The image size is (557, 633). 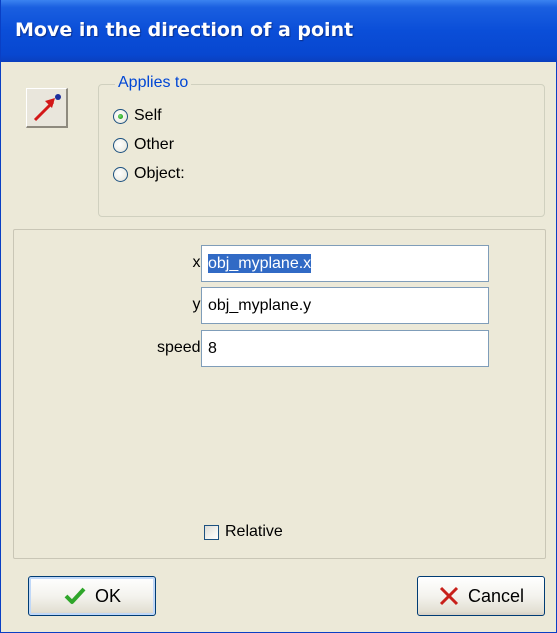 I want to click on relative-checkbox, so click(x=211, y=532).